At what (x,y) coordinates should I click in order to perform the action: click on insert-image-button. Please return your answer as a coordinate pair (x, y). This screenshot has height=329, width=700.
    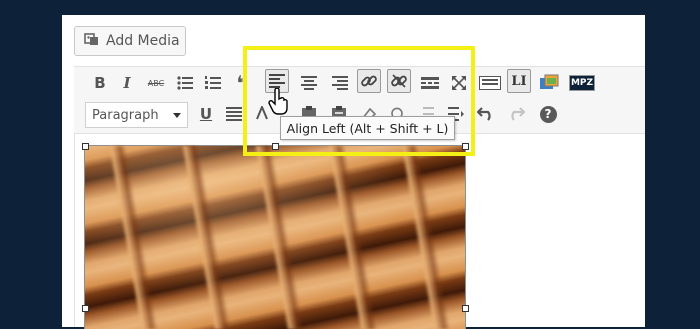
    Looking at the image, I should click on (550, 83).